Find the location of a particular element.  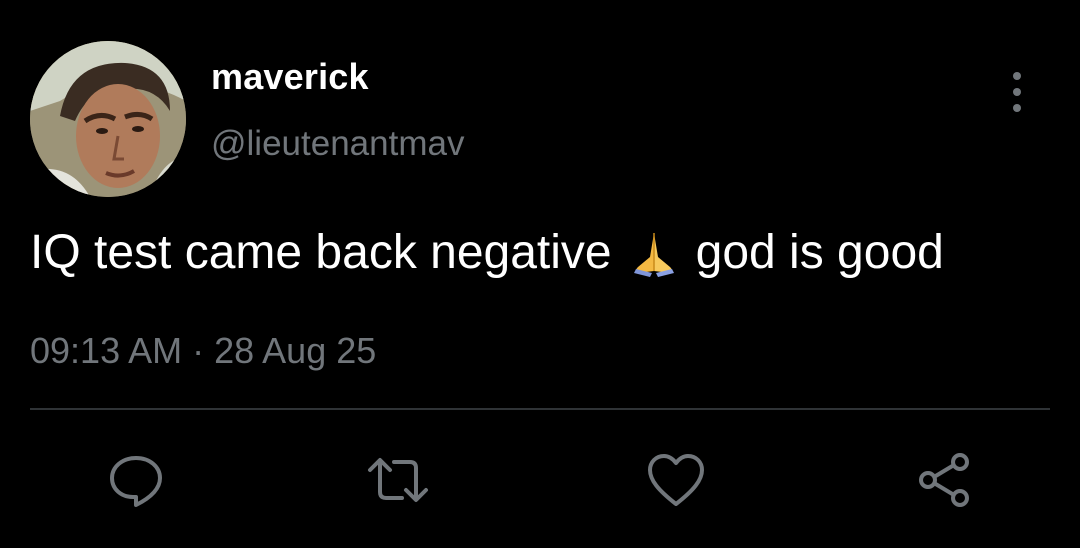

share-icon is located at coordinates (944, 480).